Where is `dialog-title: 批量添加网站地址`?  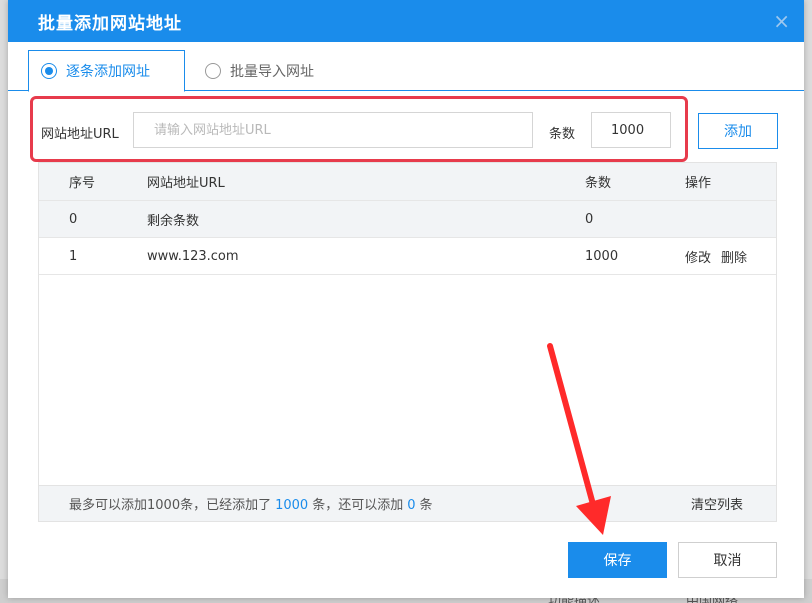 dialog-title: 批量添加网站地址 is located at coordinates (110, 23).